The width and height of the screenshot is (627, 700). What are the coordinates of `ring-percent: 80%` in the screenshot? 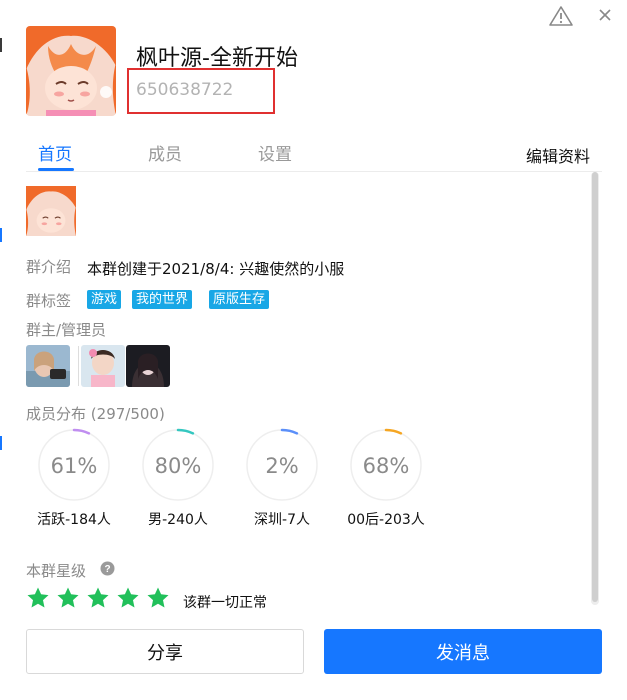 It's located at (178, 466).